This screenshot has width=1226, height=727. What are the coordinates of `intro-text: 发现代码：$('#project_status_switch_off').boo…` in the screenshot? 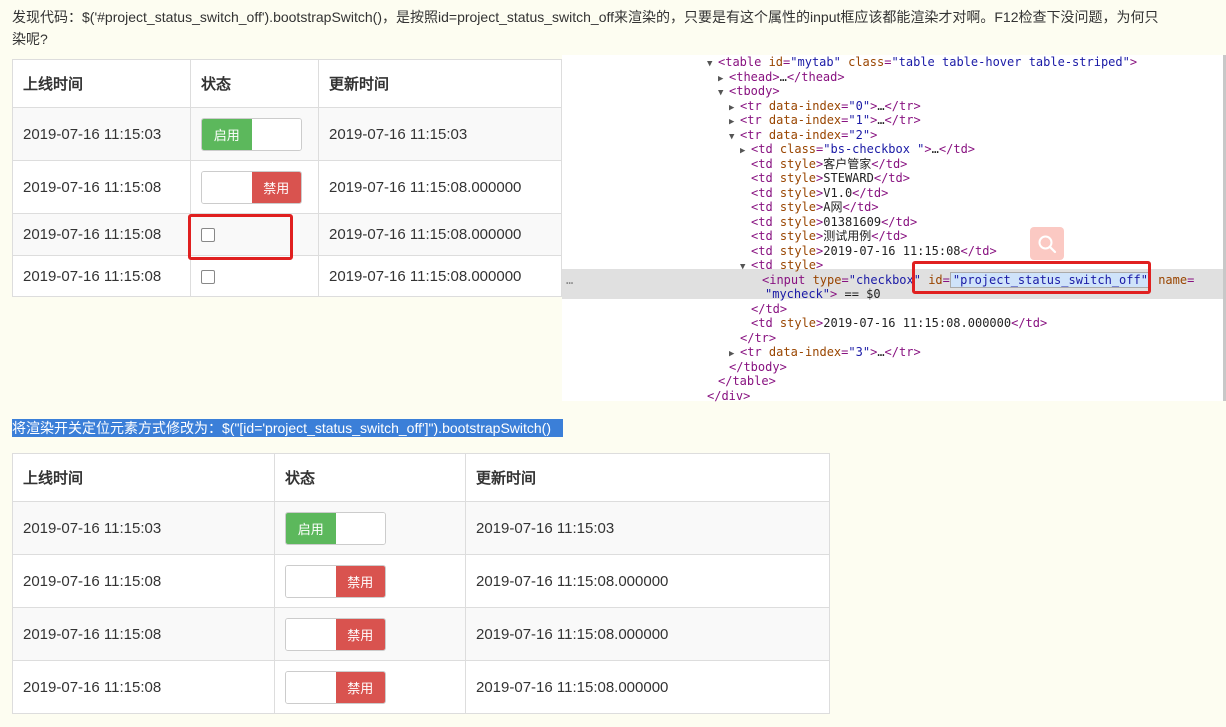 It's located at (619, 28).